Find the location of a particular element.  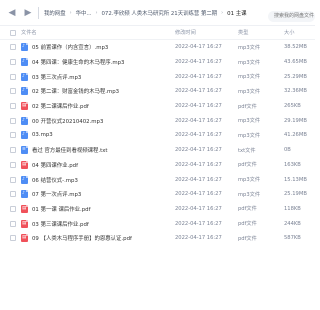

file-name-cell: ♪ 03.mp3 is located at coordinates (90, 135).